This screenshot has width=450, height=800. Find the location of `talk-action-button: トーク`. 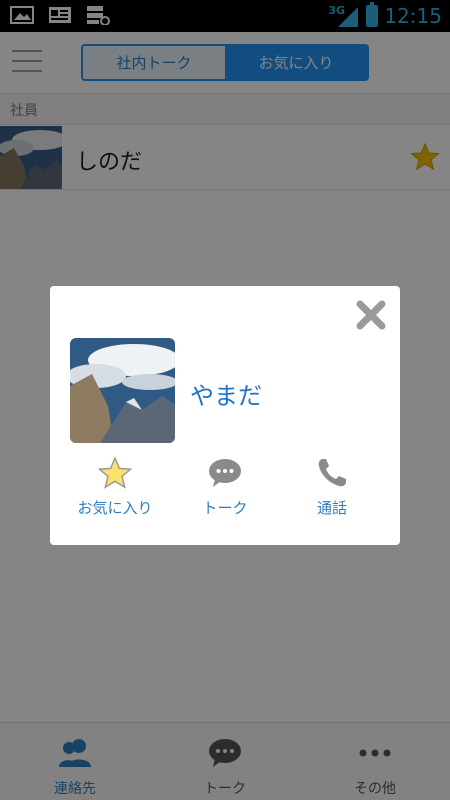

talk-action-button: トーク is located at coordinates (225, 487).